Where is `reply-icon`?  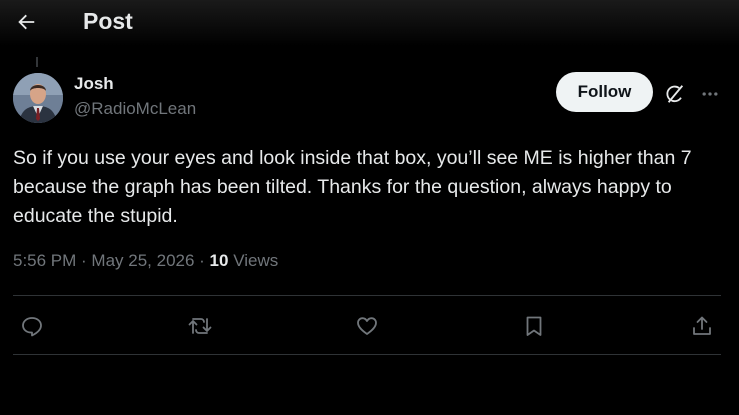 reply-icon is located at coordinates (32, 327).